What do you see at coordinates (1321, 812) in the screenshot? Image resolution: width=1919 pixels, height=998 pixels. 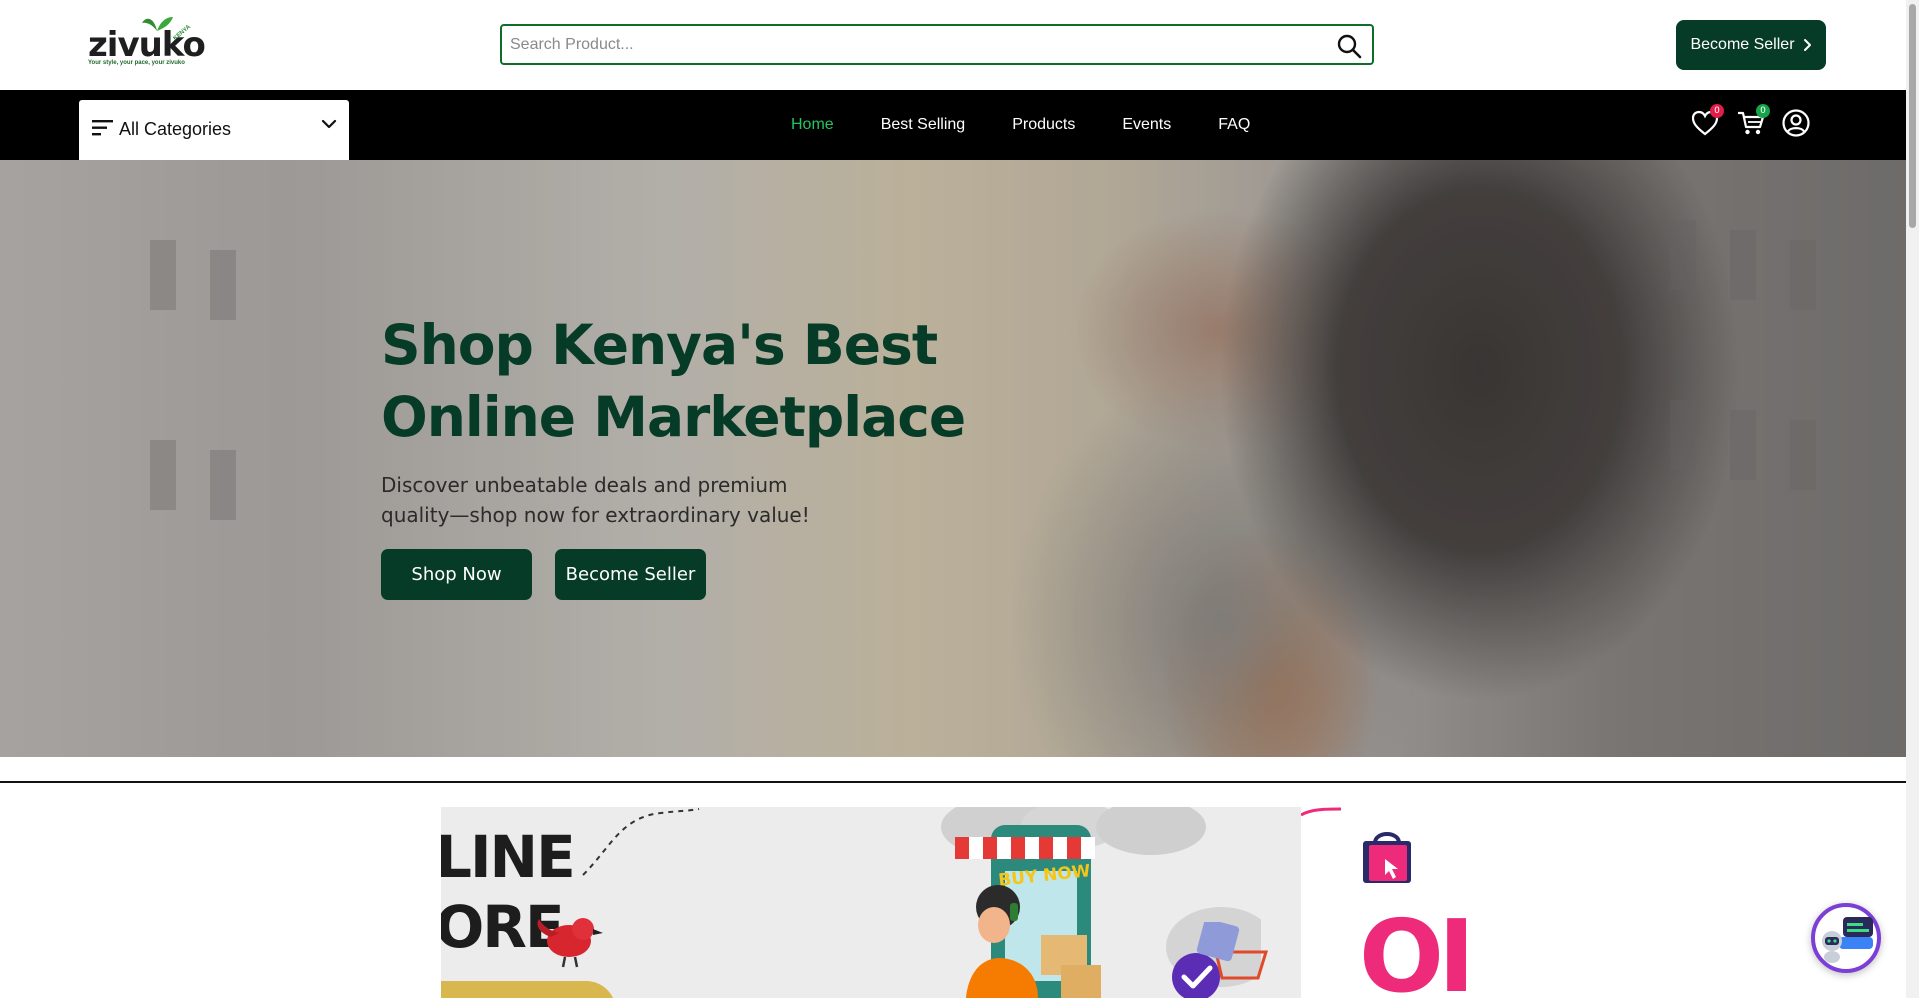 I see `pink-stroke-decoration` at bounding box center [1321, 812].